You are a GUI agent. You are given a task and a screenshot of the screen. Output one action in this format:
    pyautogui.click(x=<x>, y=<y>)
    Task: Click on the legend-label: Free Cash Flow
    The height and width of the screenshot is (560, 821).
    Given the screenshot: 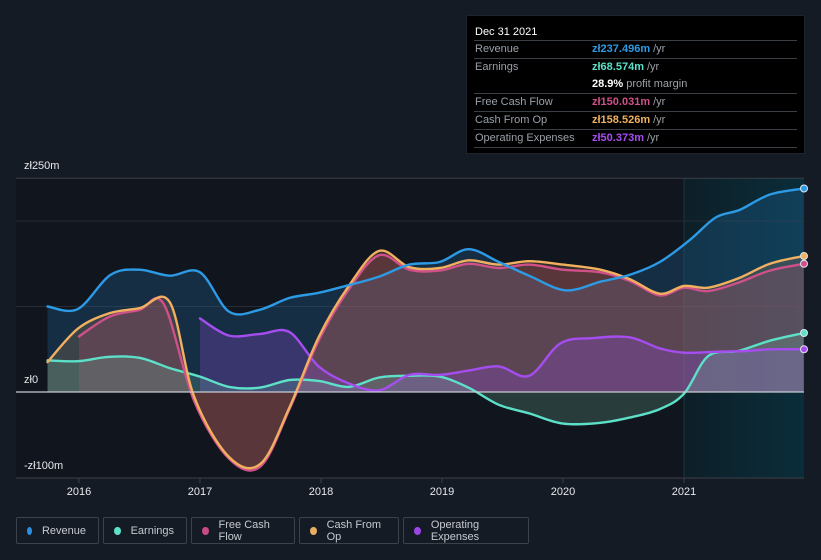 What is the action you would take?
    pyautogui.click(x=244, y=530)
    